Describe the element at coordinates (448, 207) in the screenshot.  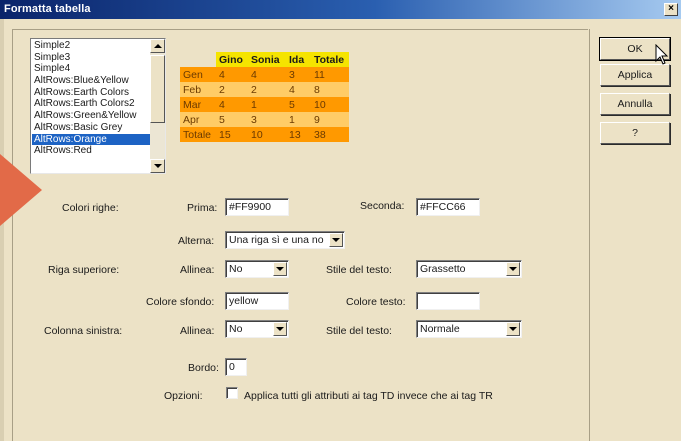
I see `second-color-input: #FFCC66` at that location.